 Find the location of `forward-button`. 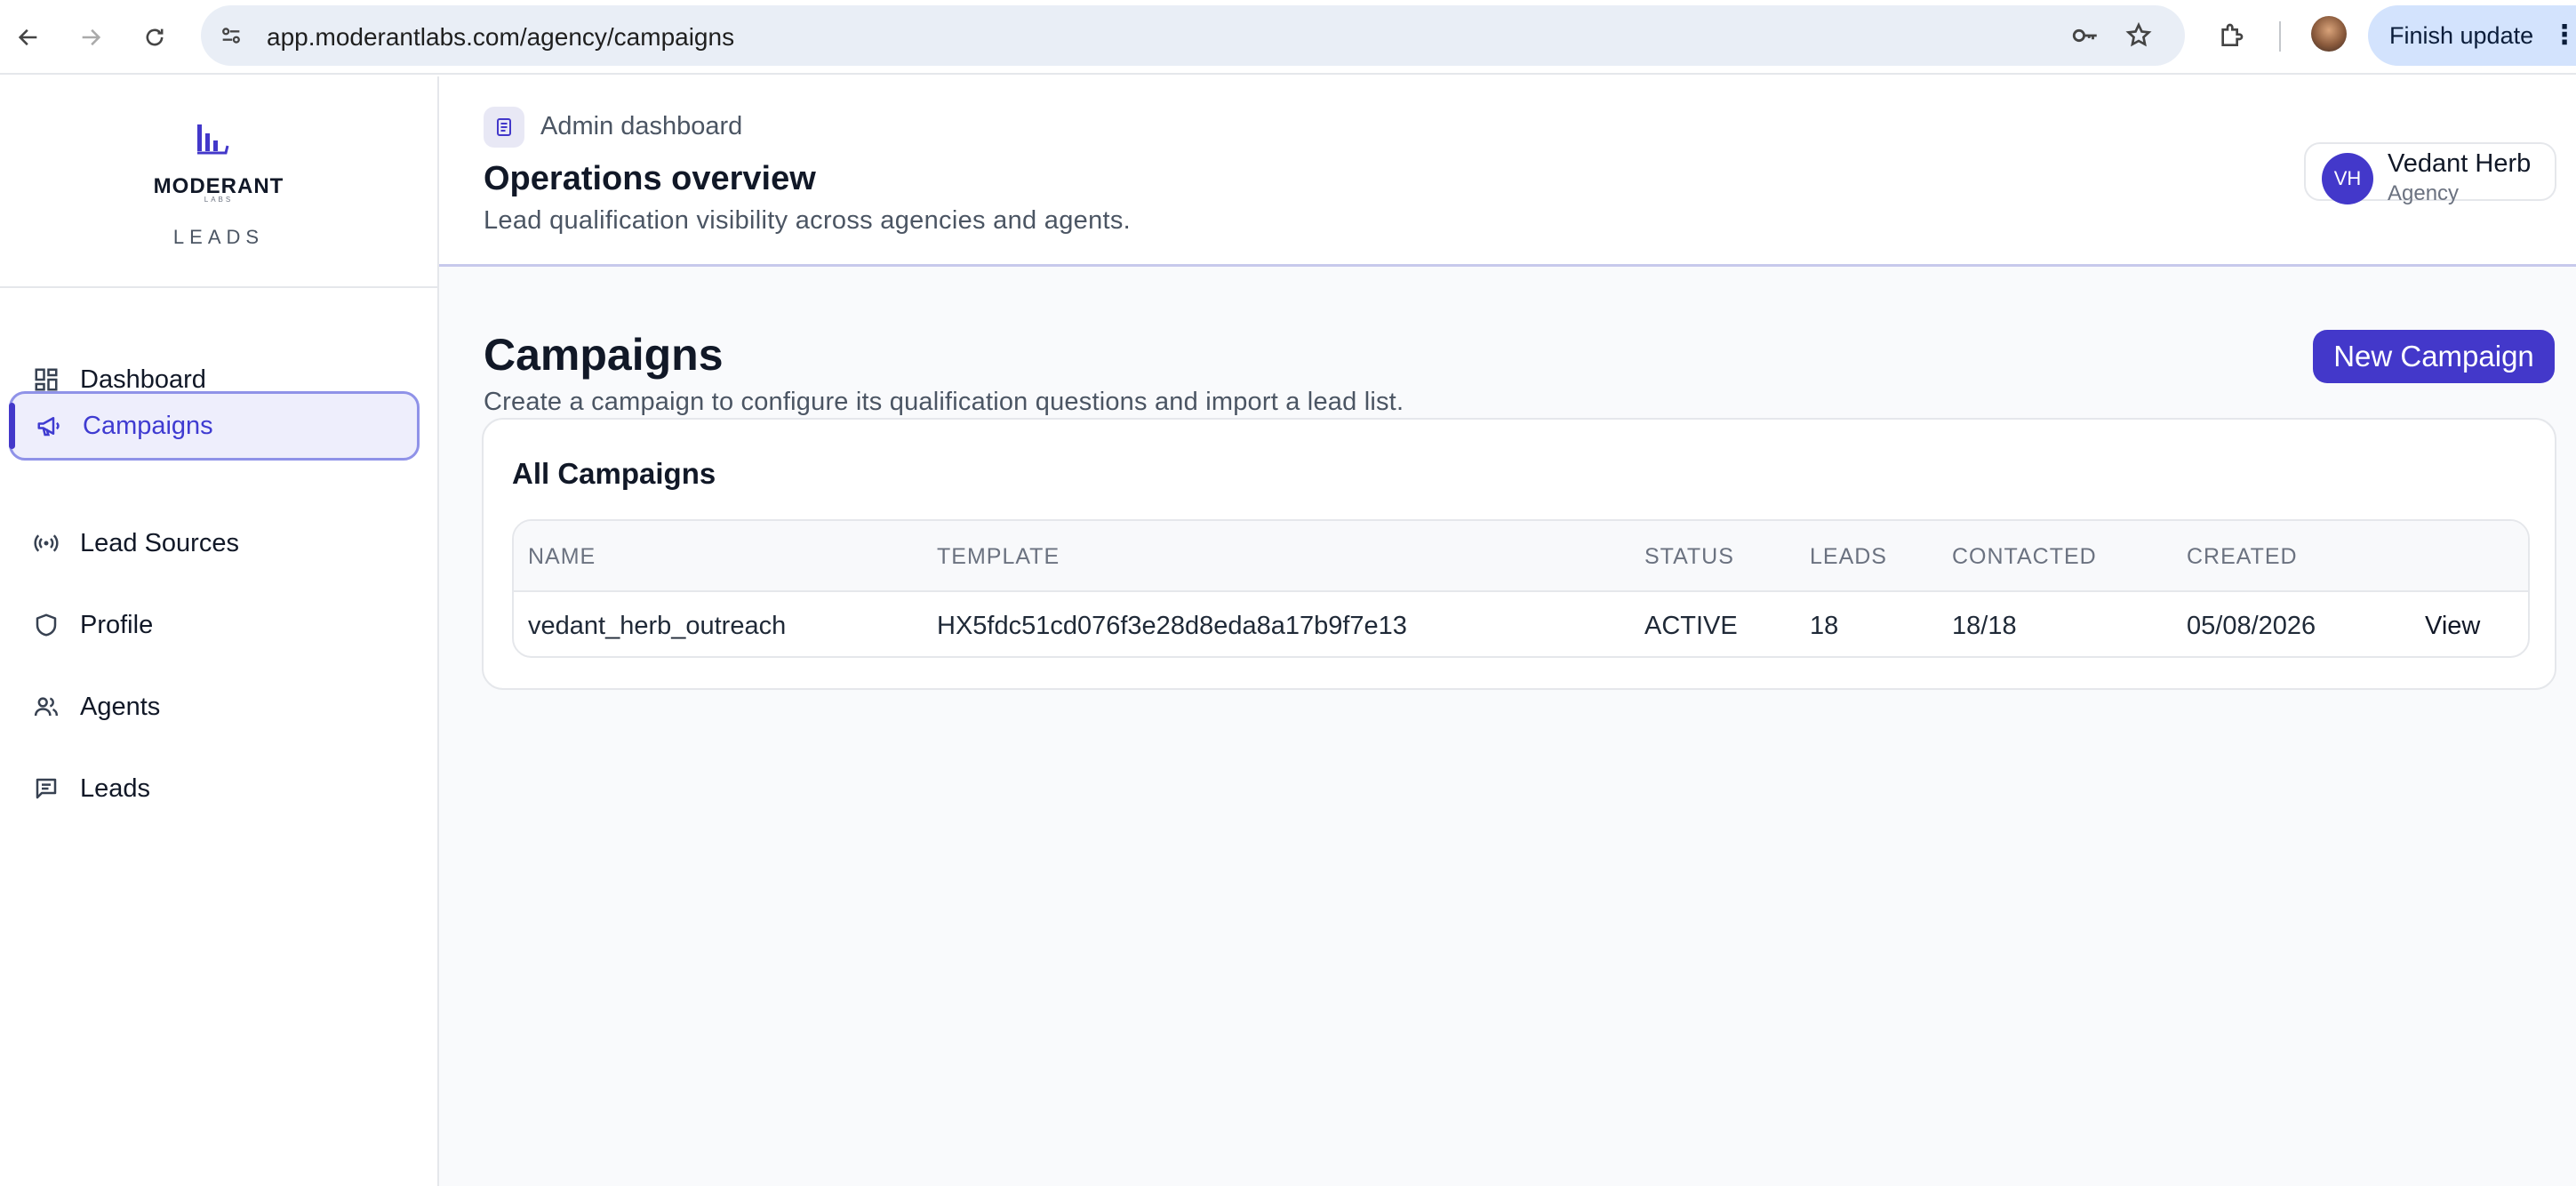

forward-button is located at coordinates (90, 37).